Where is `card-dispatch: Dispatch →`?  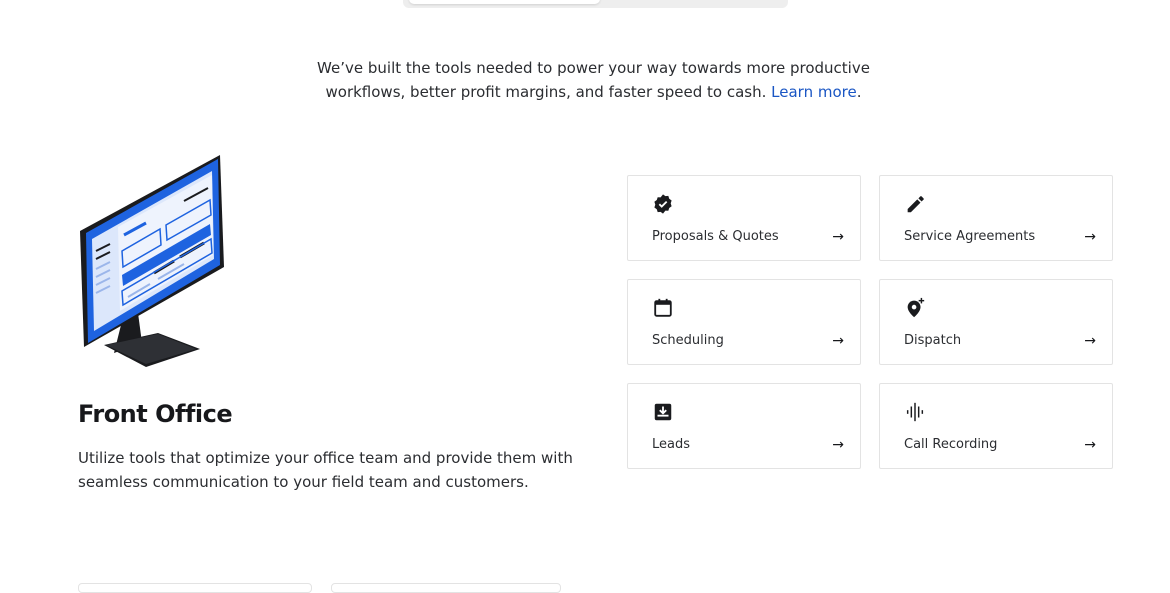 card-dispatch: Dispatch → is located at coordinates (996, 322).